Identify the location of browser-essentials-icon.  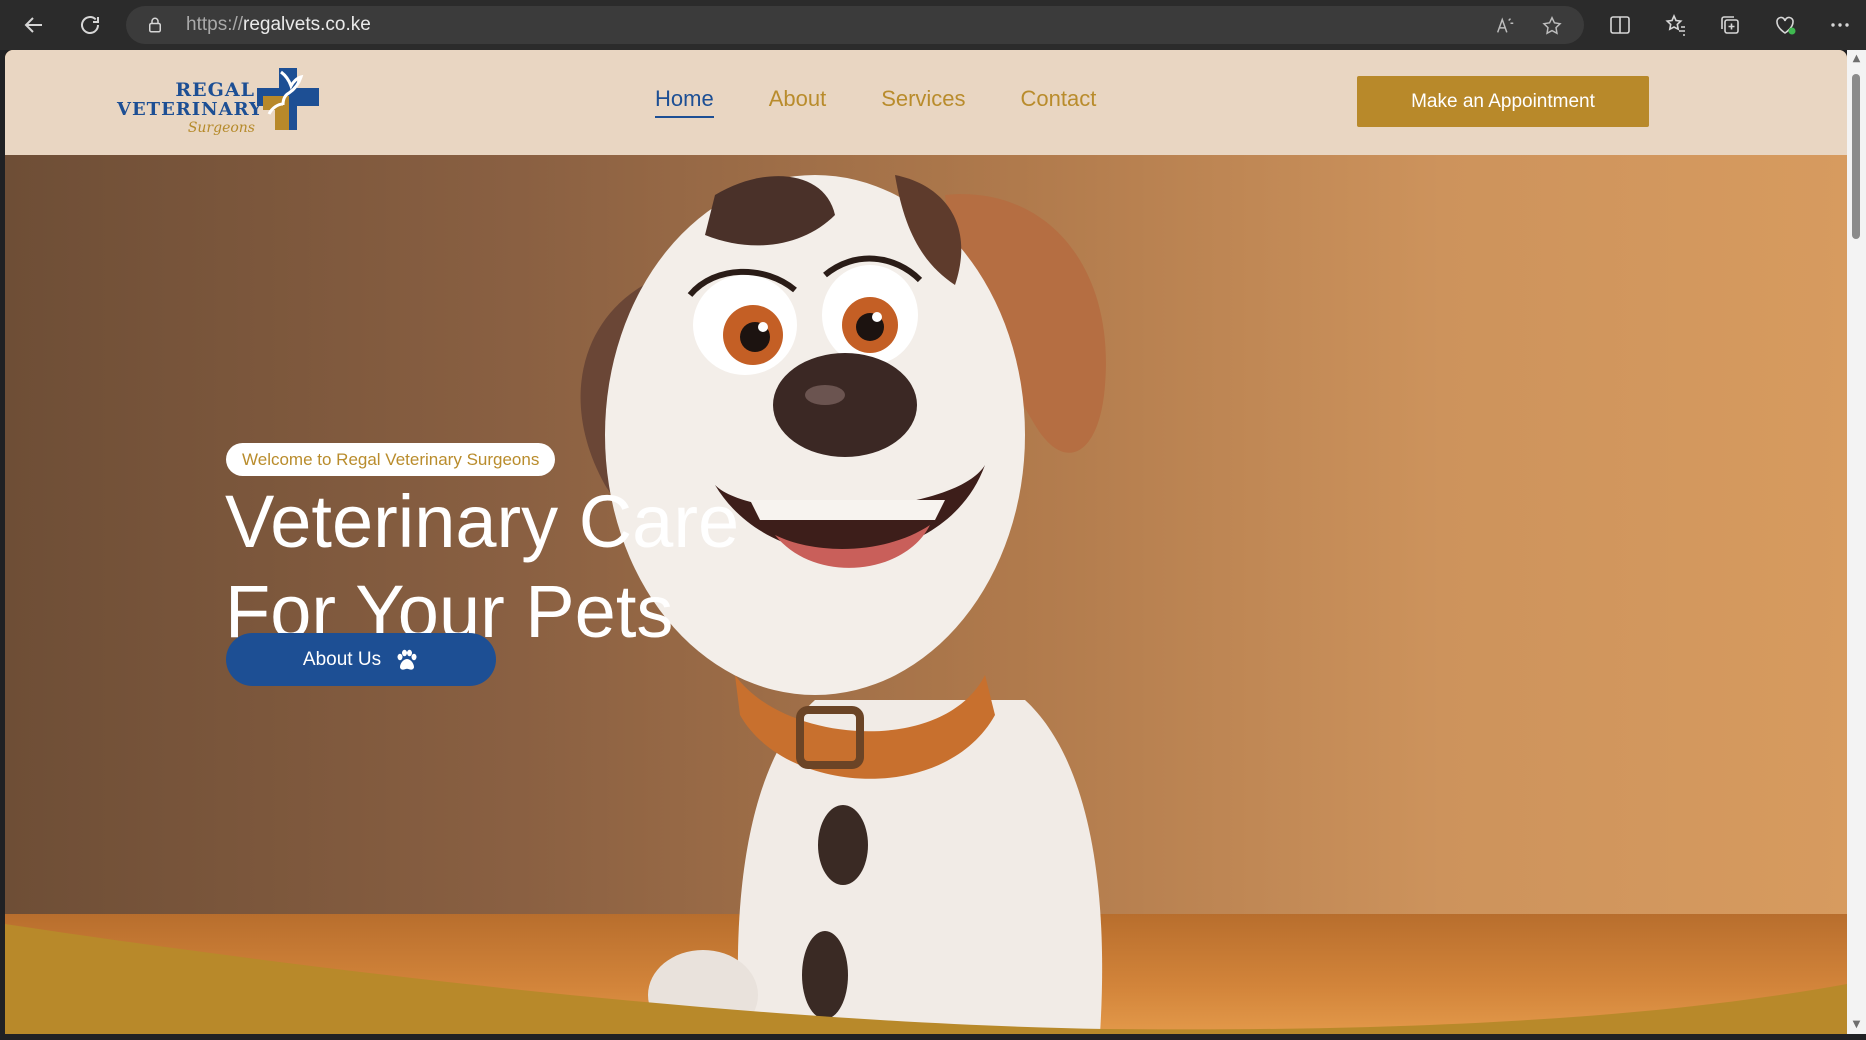
(1785, 25).